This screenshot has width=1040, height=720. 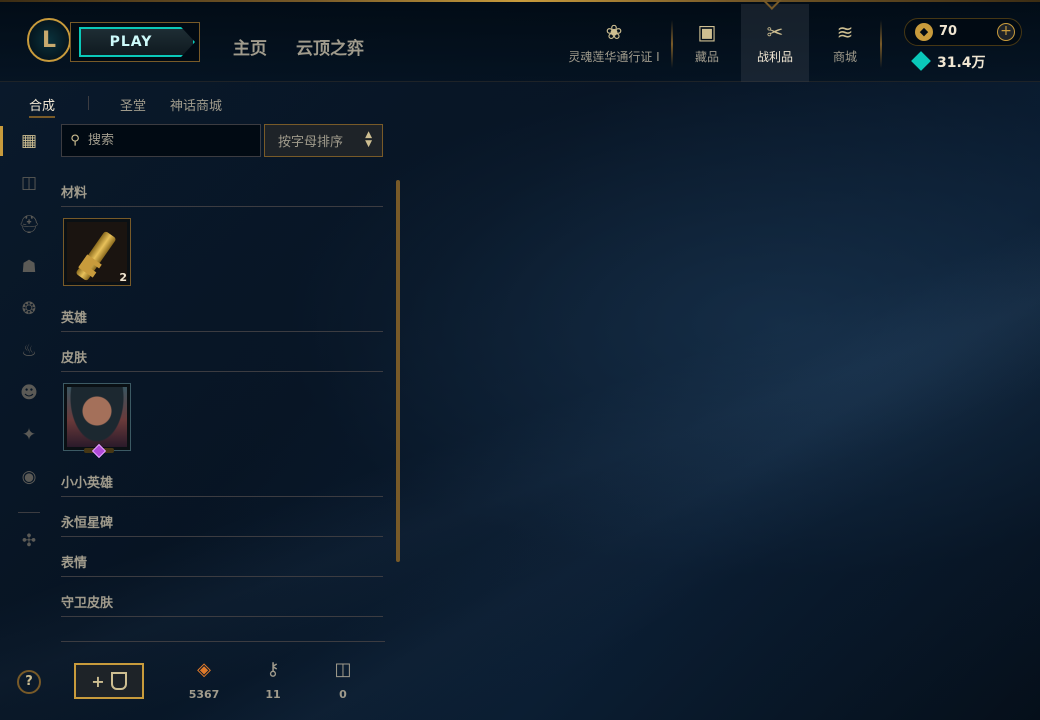 I want to click on orange-essence-icon: ◈, so click(x=204, y=669).